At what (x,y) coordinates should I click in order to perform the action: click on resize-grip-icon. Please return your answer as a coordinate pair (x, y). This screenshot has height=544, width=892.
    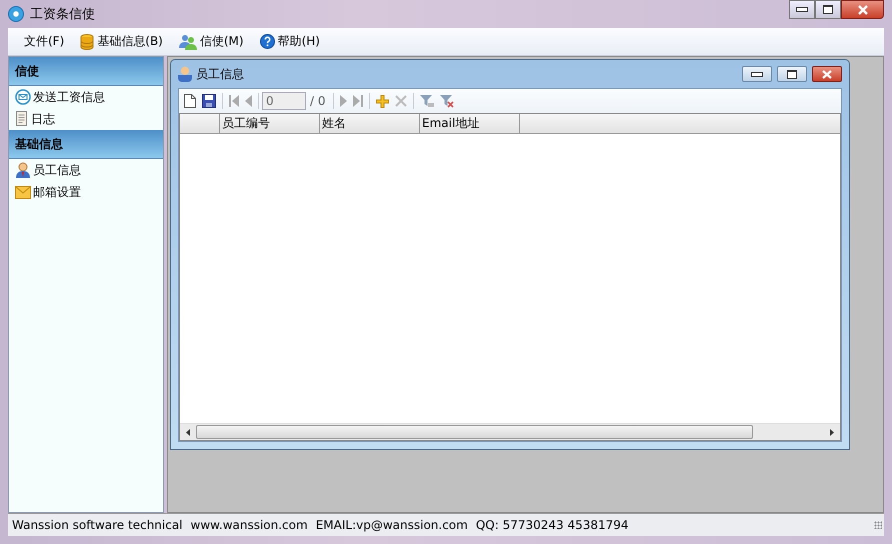
    Looking at the image, I should click on (878, 525).